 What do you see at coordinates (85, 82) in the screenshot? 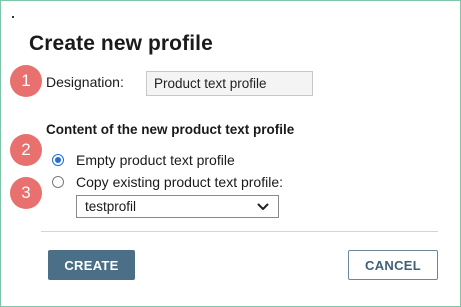
I see `designation-label: Designation:` at bounding box center [85, 82].